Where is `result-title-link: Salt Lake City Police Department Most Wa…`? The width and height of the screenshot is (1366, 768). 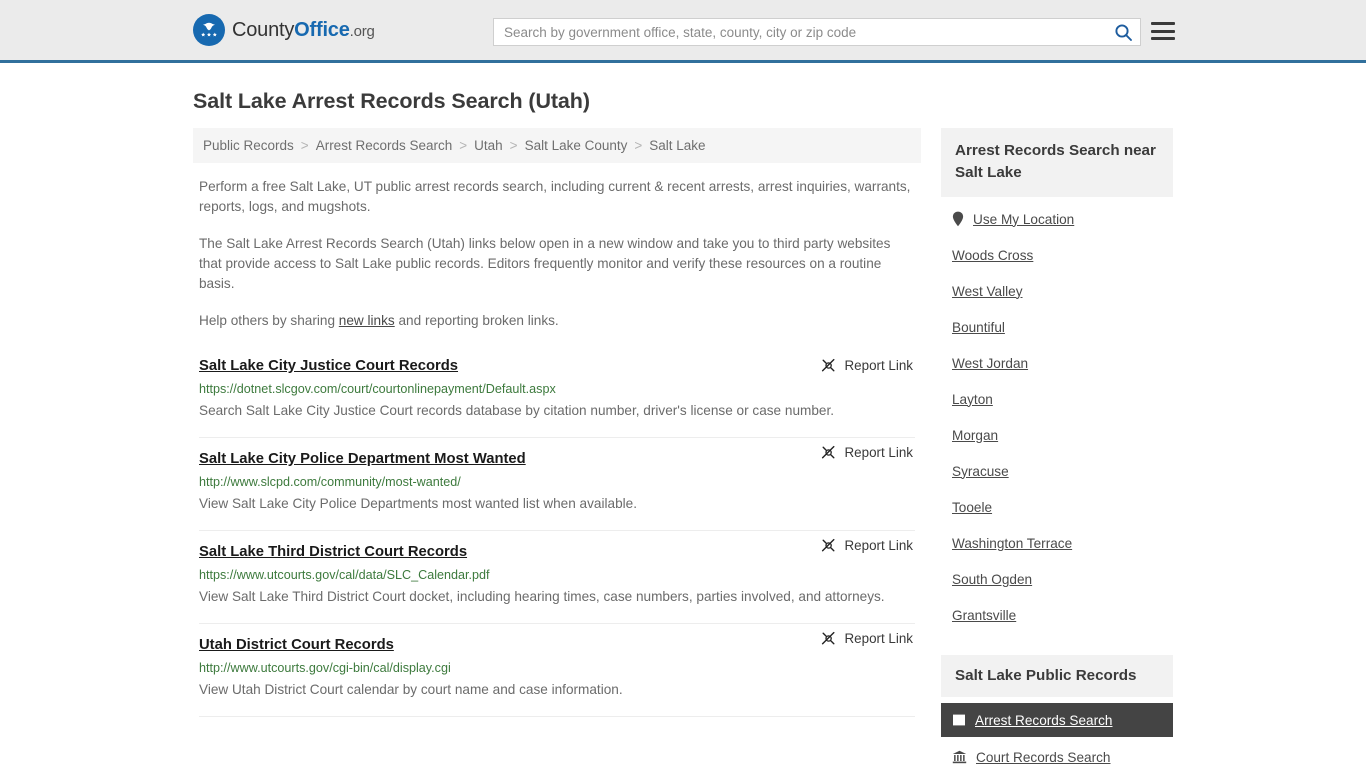
result-title-link: Salt Lake City Police Department Most Wa… is located at coordinates (362, 459).